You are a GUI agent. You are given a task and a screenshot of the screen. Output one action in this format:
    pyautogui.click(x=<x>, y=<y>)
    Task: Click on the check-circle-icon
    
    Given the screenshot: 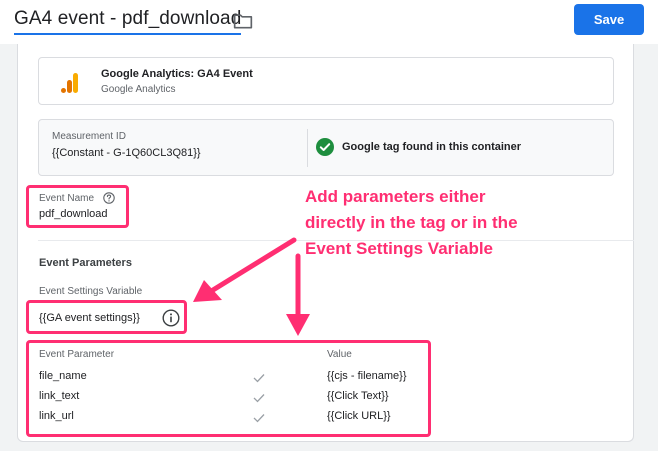 What is the action you would take?
    pyautogui.click(x=325, y=147)
    